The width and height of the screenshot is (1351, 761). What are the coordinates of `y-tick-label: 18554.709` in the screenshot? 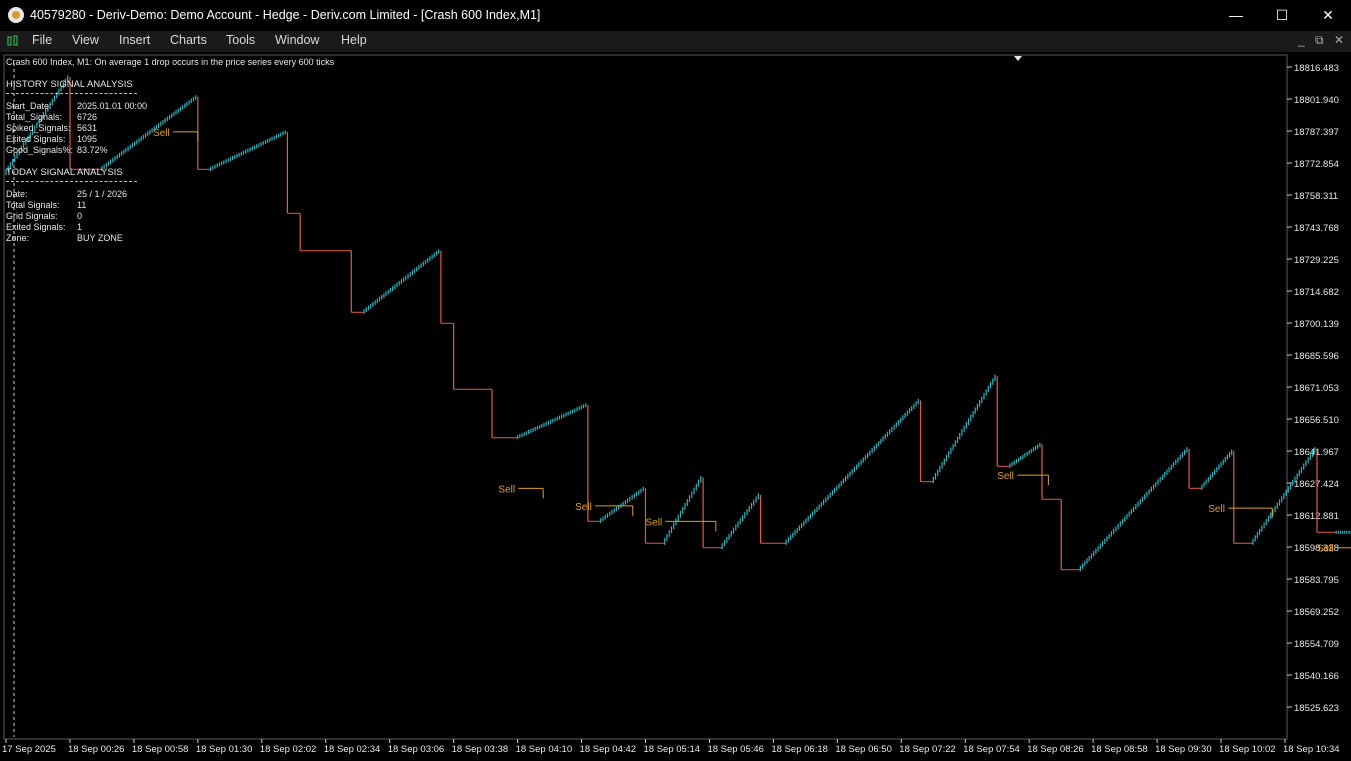 It's located at (1316, 644).